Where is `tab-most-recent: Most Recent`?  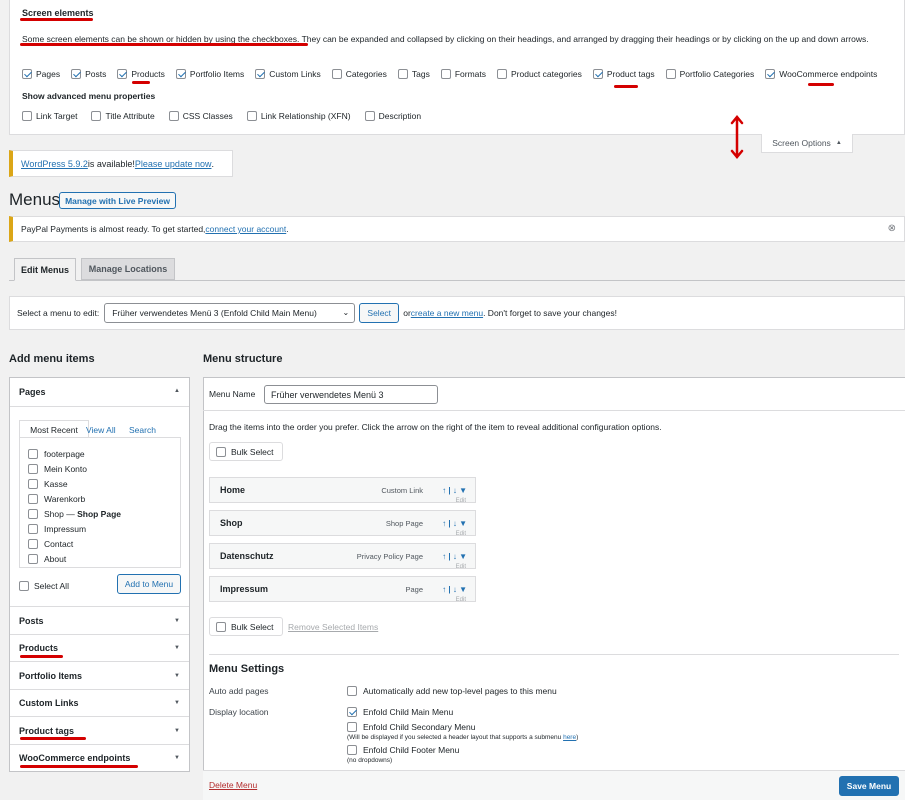 tab-most-recent: Most Recent is located at coordinates (54, 429).